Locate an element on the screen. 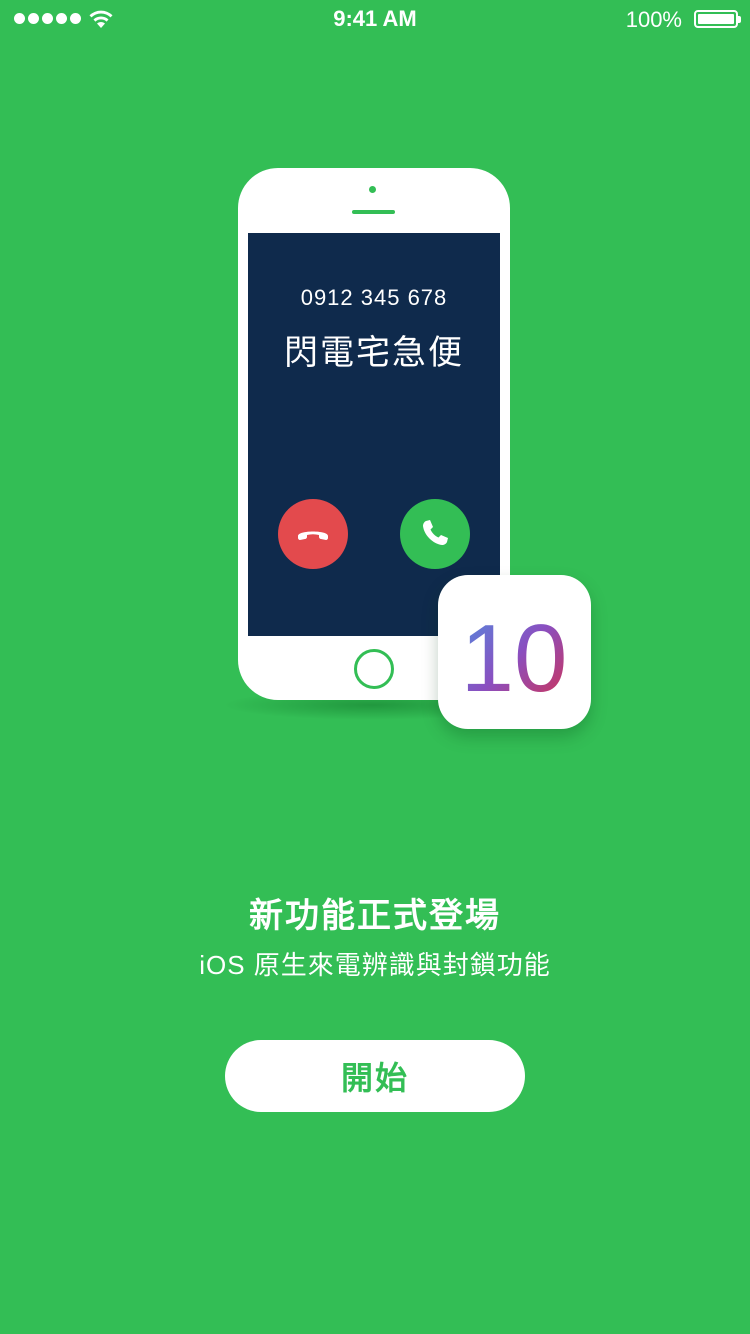 Image resolution: width=750 pixels, height=1334 pixels. caller-name: 閃電宅急便 is located at coordinates (374, 353).